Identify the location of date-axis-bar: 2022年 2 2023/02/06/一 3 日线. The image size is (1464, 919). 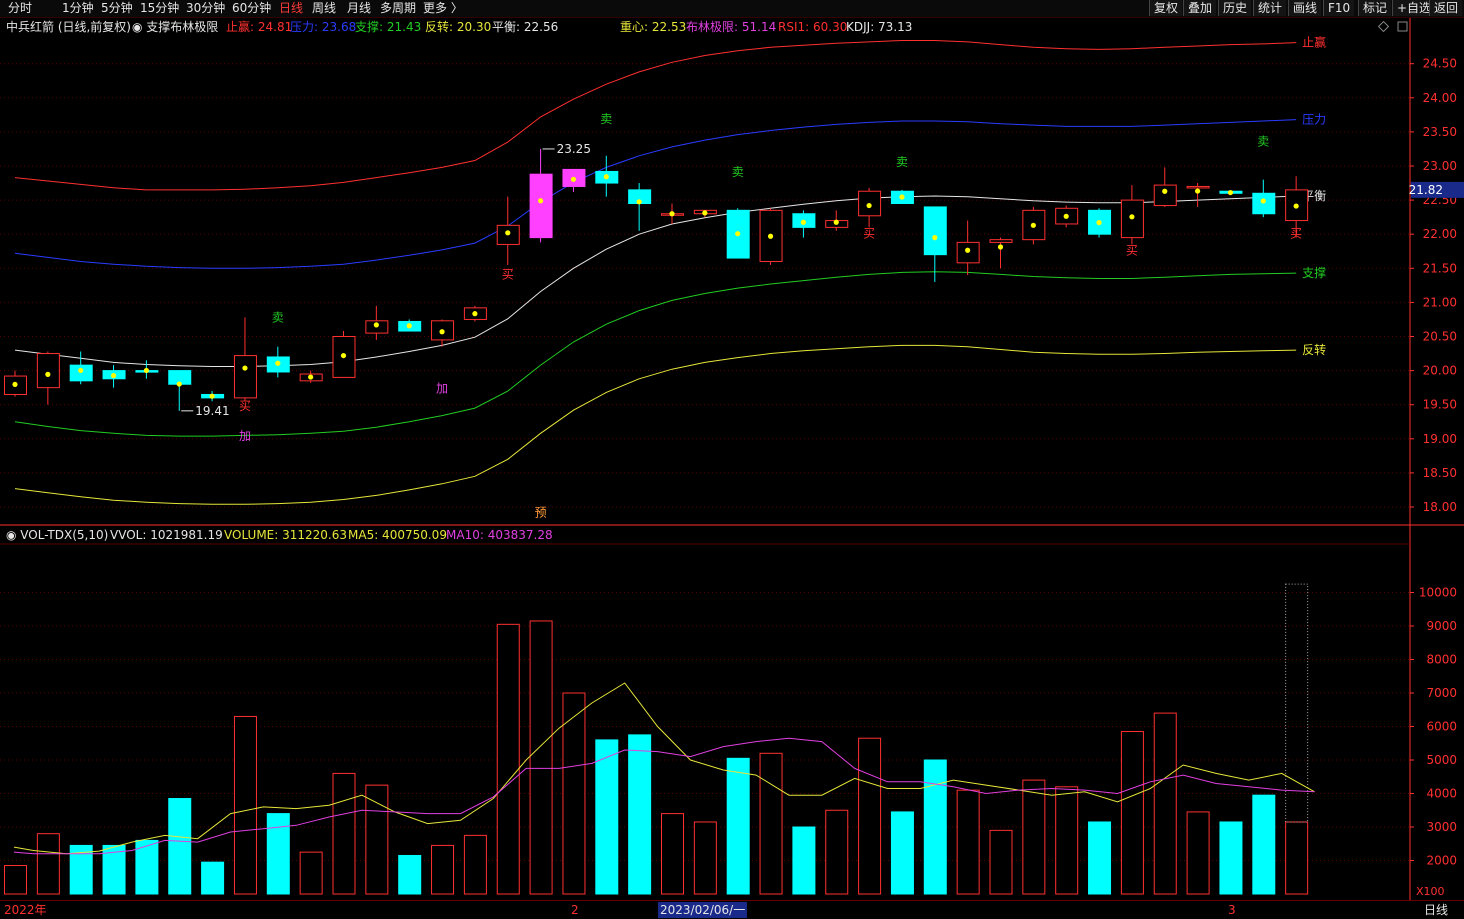
(732, 909).